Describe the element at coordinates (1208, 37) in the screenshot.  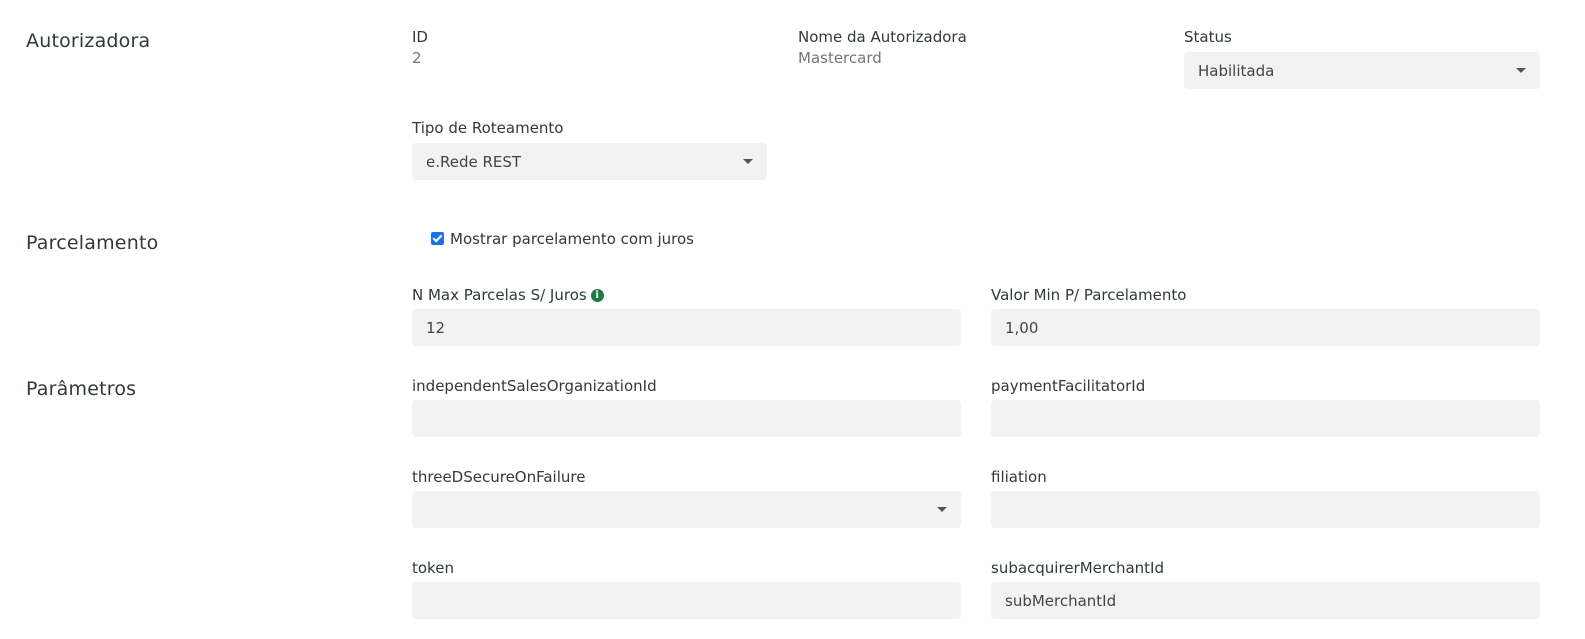
I see `status-label: Status` at that location.